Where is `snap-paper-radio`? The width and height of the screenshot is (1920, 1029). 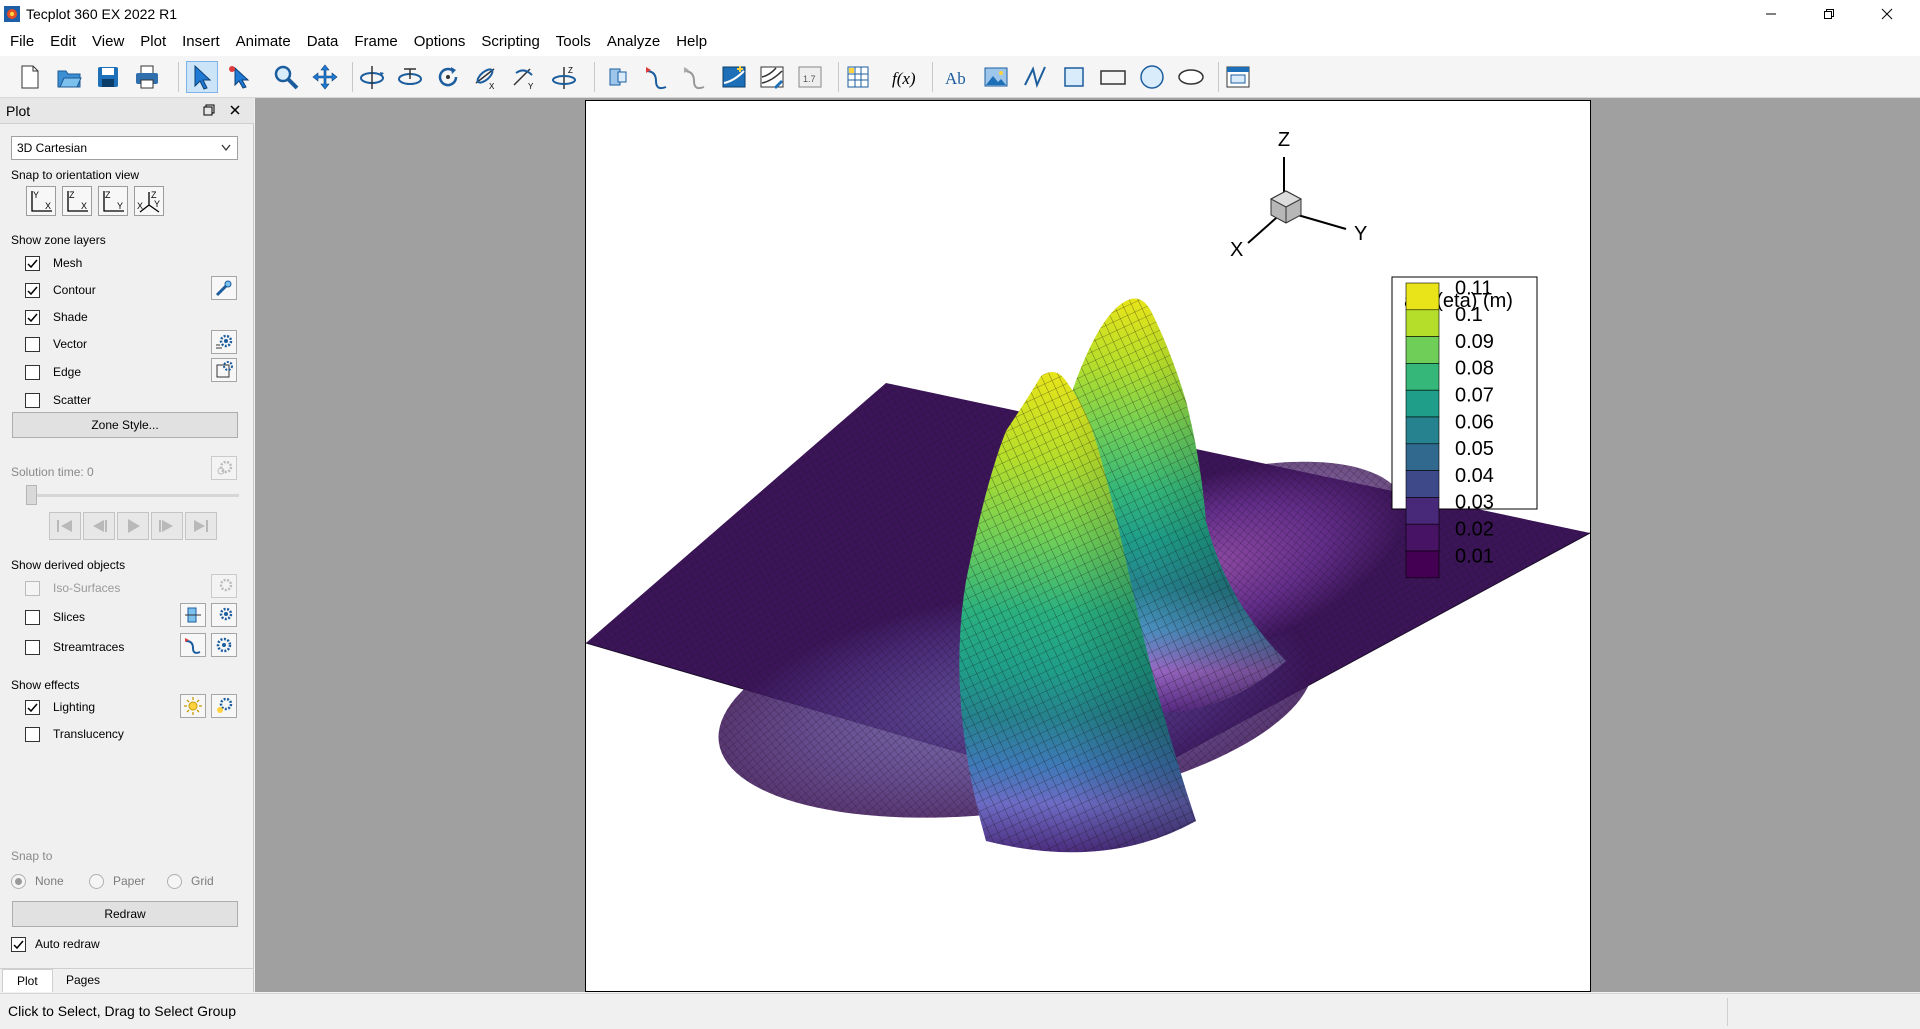 snap-paper-radio is located at coordinates (96, 881).